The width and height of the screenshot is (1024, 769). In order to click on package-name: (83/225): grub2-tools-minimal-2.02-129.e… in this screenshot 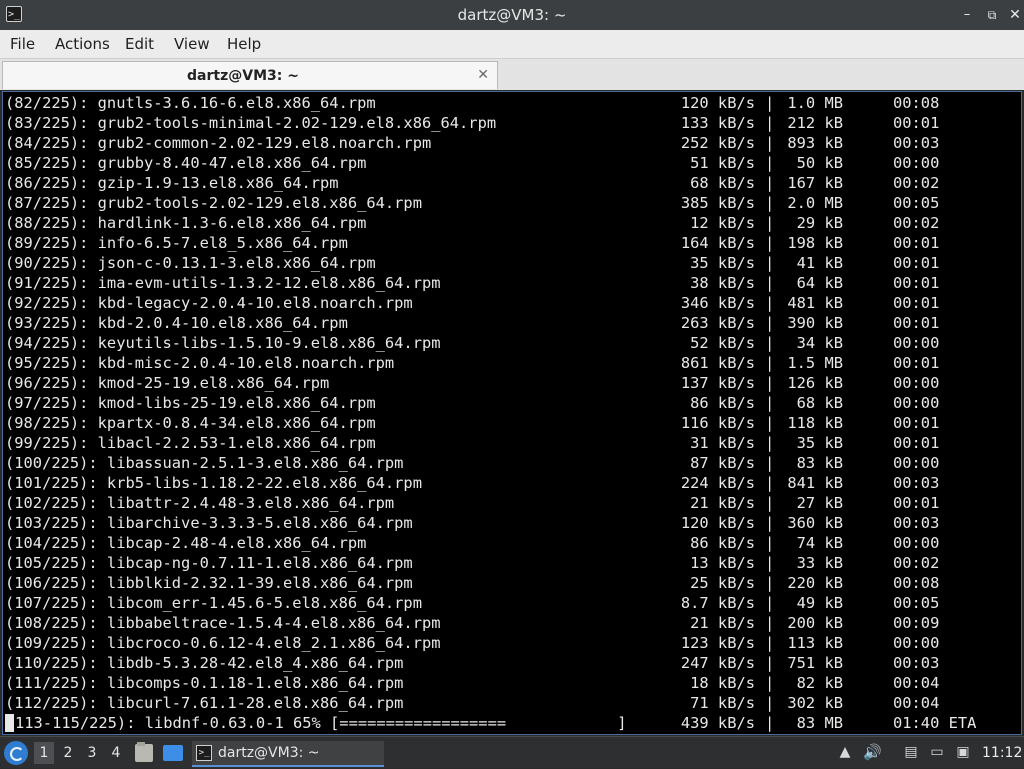, I will do `click(251, 123)`.